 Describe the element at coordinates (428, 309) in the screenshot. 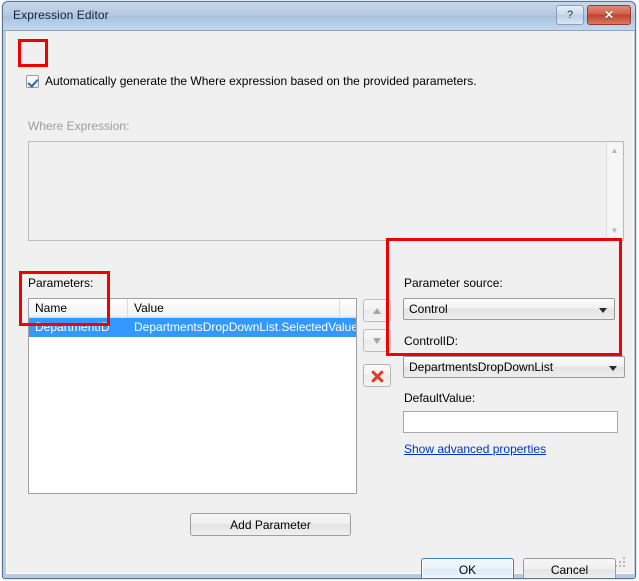

I see `parameter-source-value: Control` at that location.